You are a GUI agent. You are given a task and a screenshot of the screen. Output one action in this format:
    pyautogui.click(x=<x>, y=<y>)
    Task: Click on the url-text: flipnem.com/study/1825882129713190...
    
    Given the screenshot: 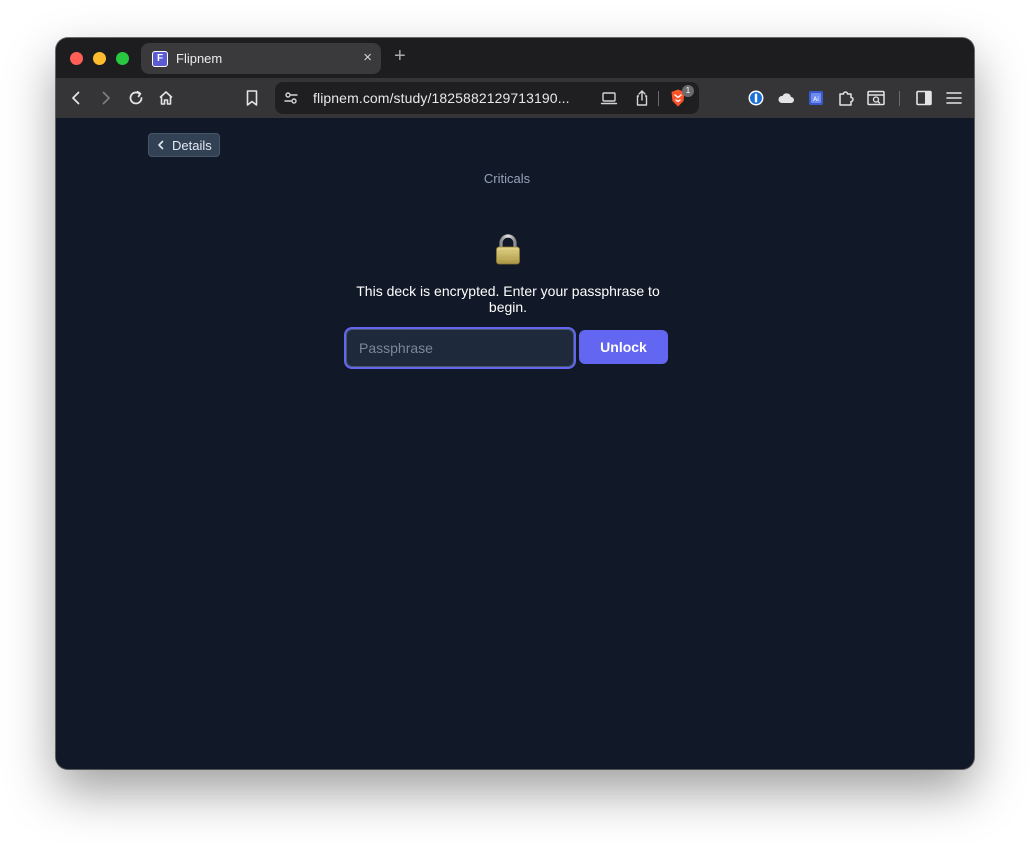 What is the action you would take?
    pyautogui.click(x=441, y=98)
    